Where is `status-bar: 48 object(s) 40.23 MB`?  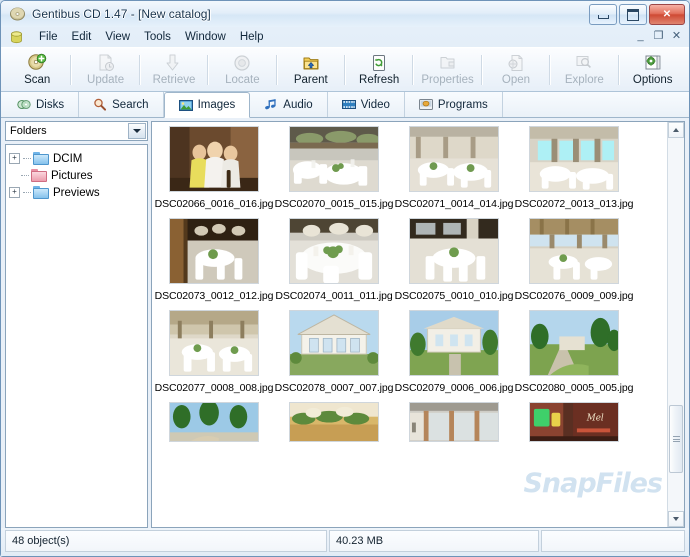
status-bar: 48 object(s) 40.23 MB is located at coordinates (345, 542).